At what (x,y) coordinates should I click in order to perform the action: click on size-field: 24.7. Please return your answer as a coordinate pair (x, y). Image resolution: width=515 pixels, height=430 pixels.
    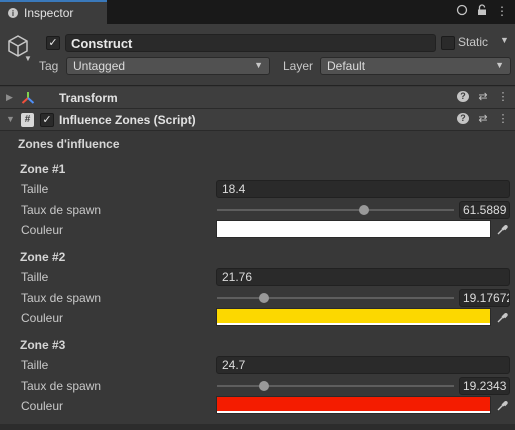
    Looking at the image, I should click on (363, 365).